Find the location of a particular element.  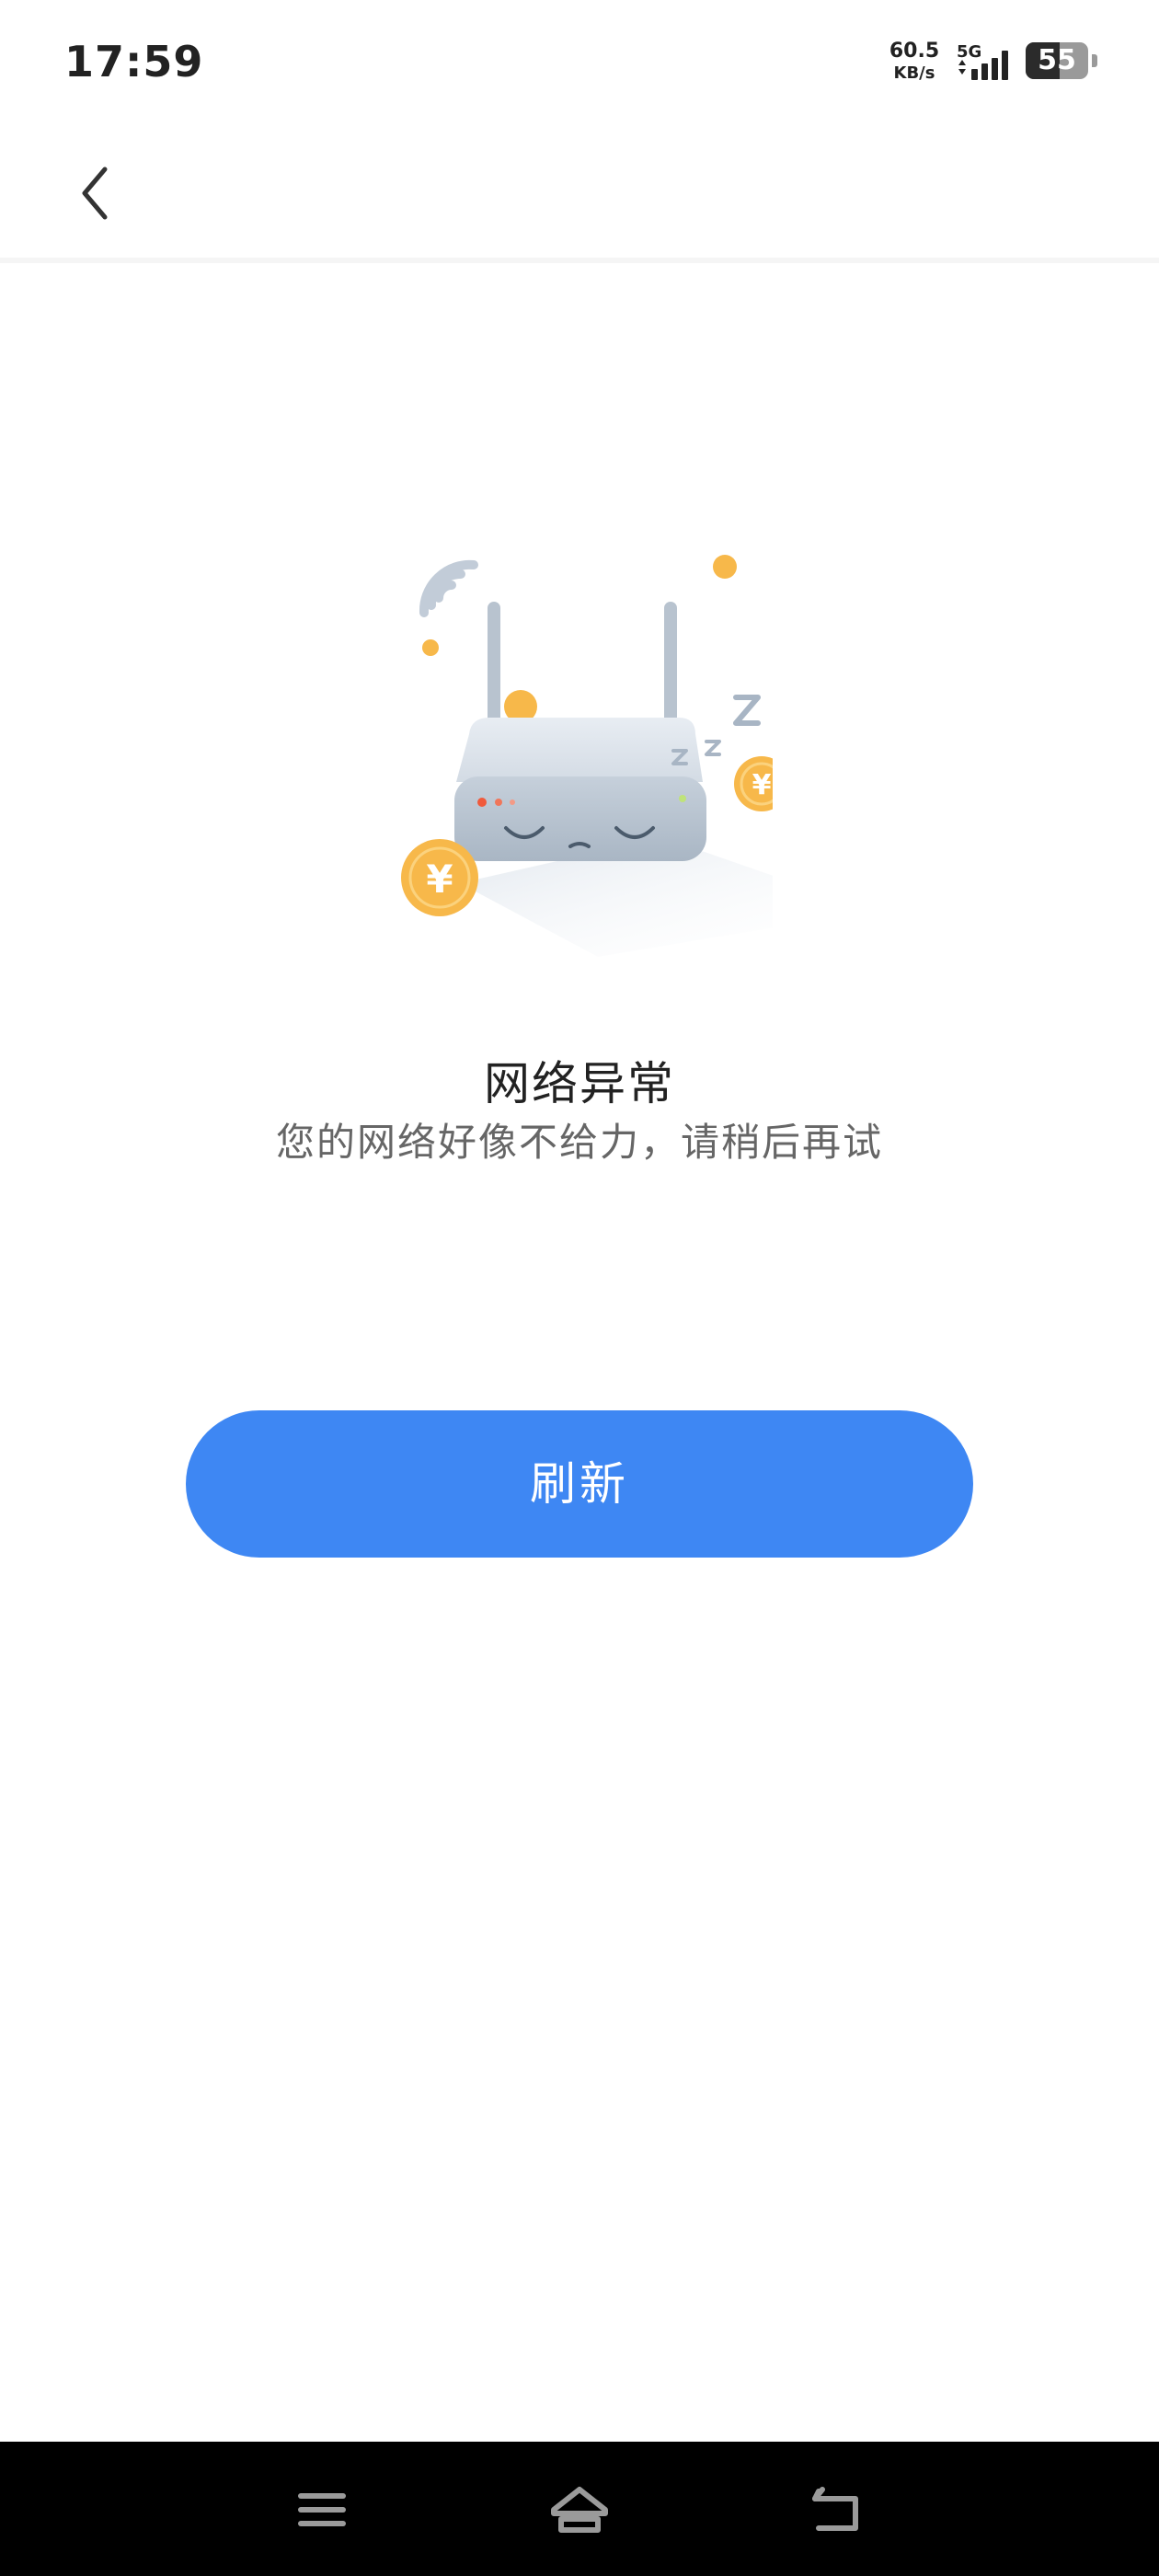

antenna-left is located at coordinates (494, 666).